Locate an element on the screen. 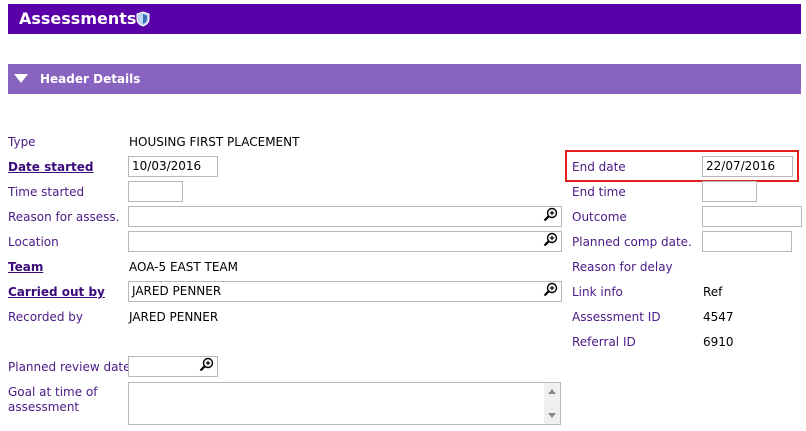 The image size is (806, 431). recorded-by-label: Recorded by is located at coordinates (45, 317).